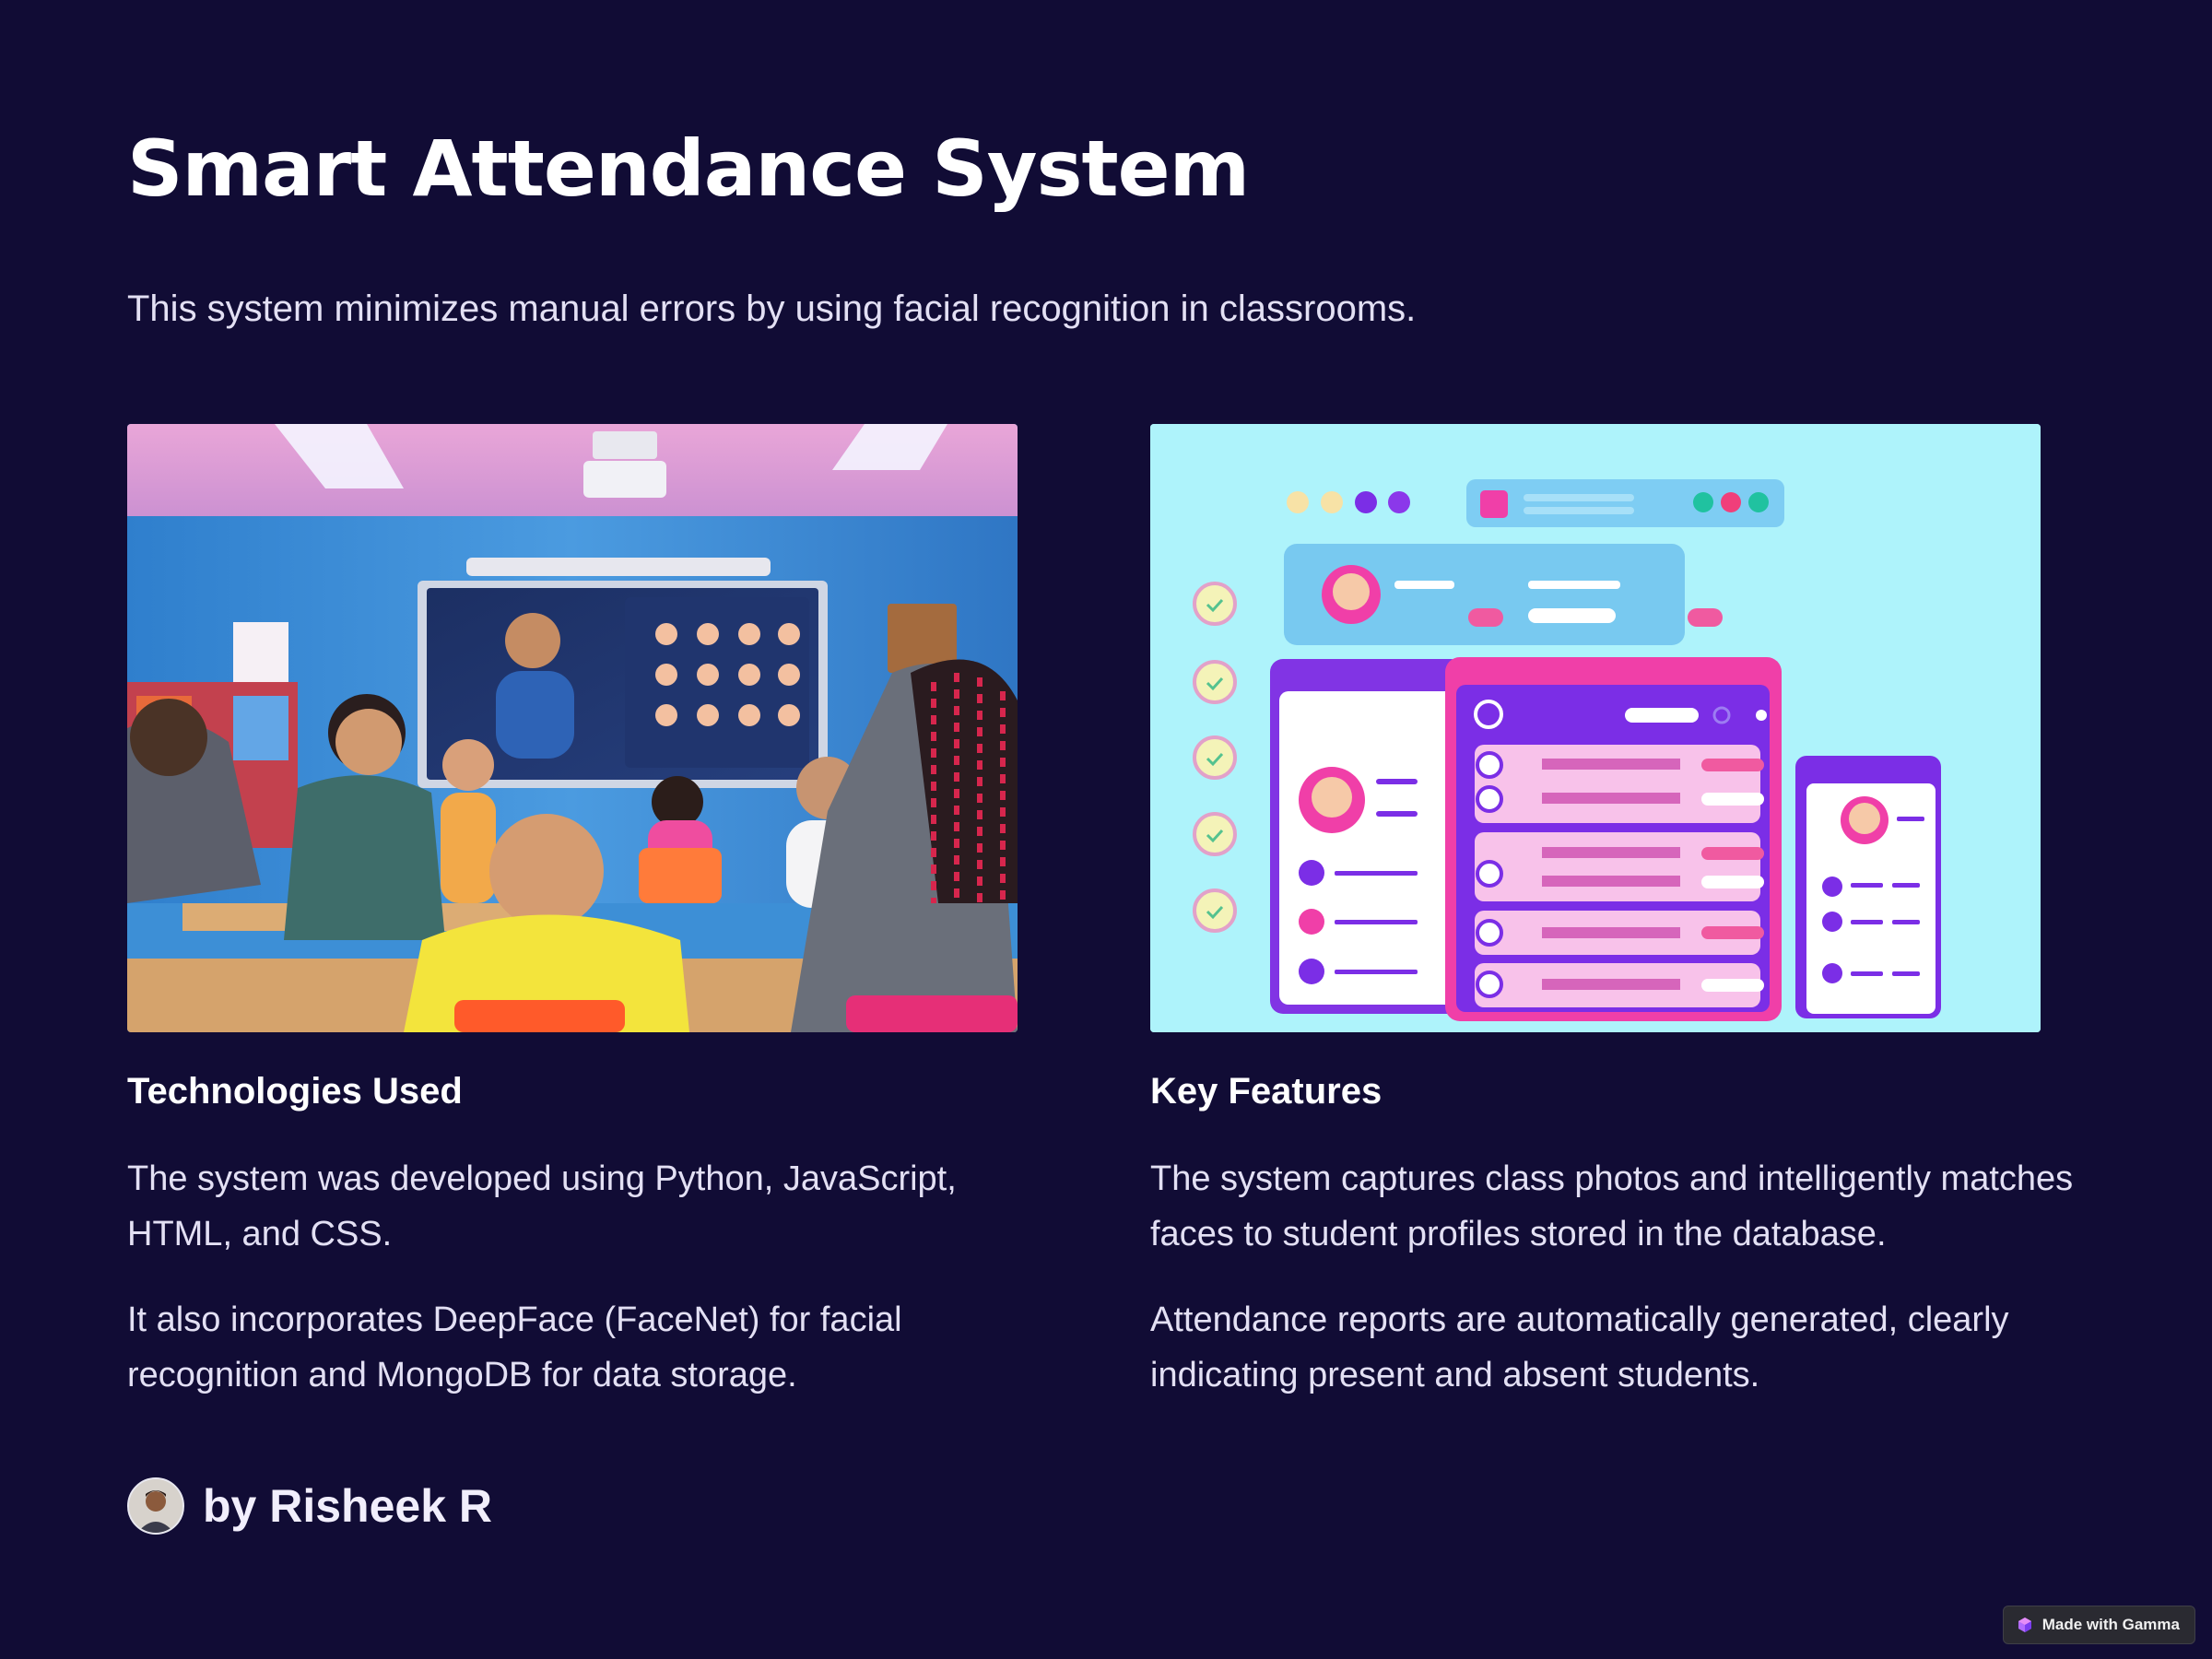 The image size is (2212, 1659). What do you see at coordinates (155, 1506) in the screenshot?
I see `user-avatar` at bounding box center [155, 1506].